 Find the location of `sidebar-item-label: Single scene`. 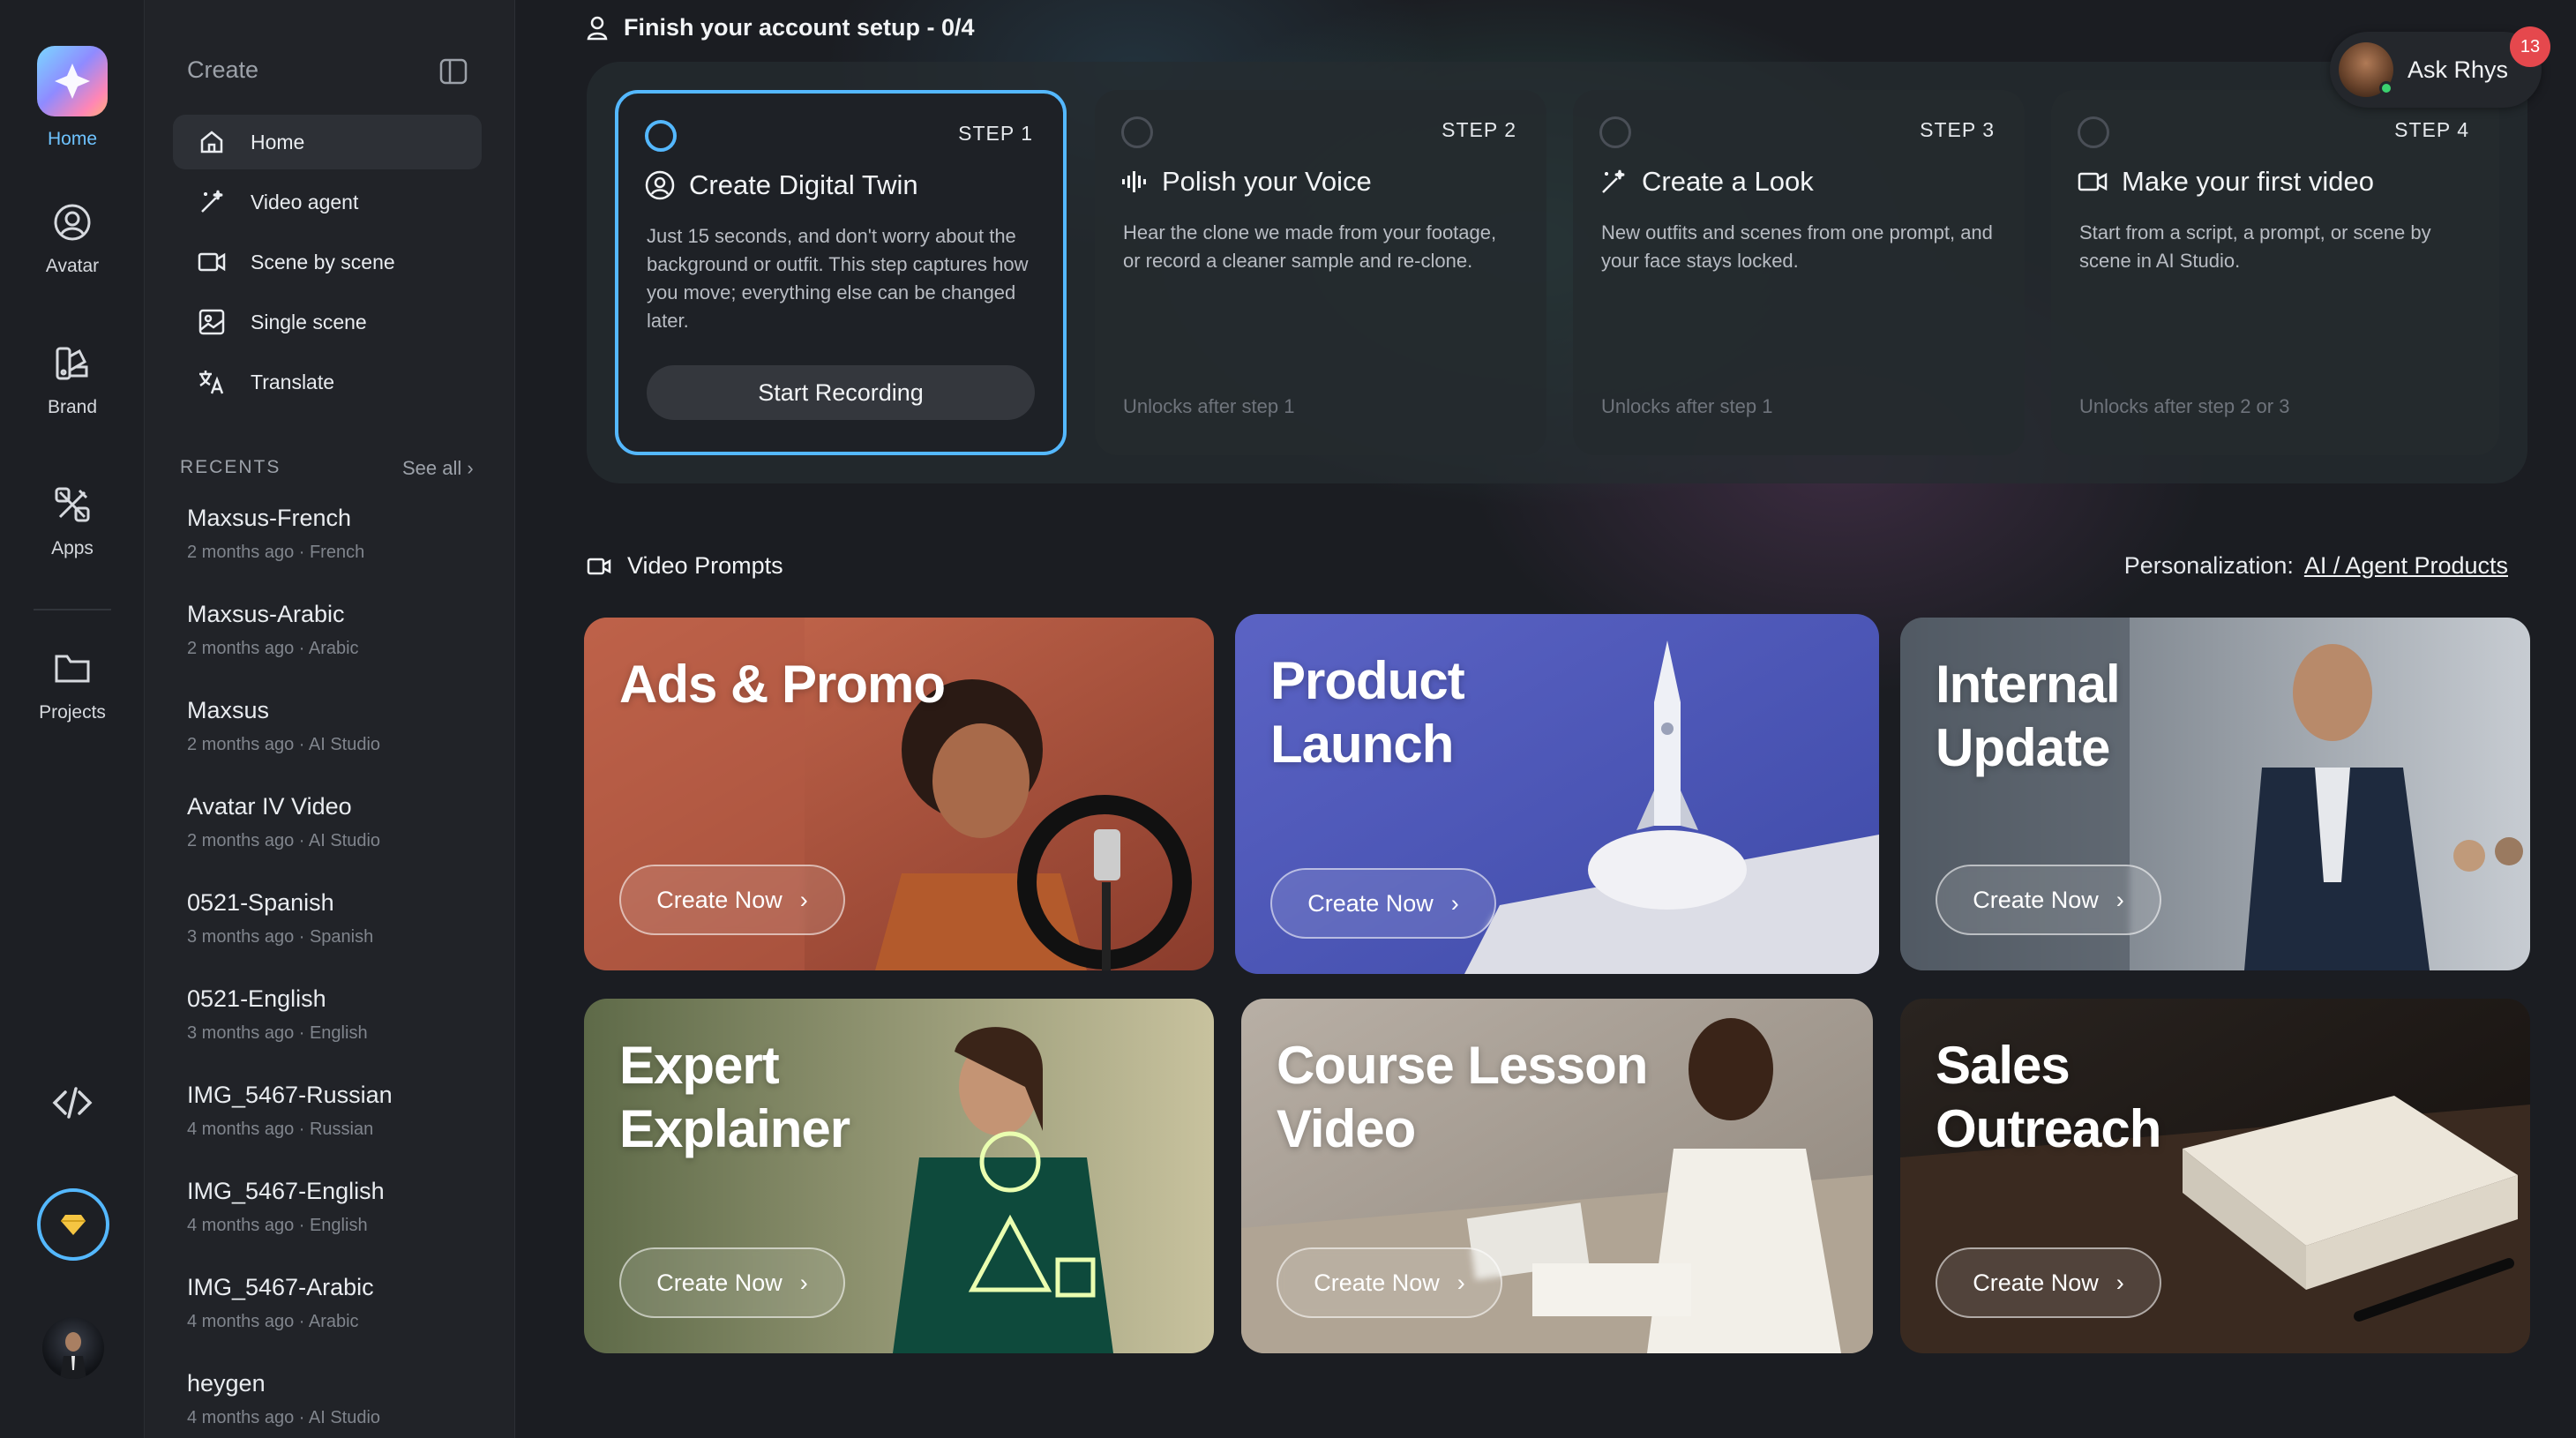

sidebar-item-label: Single scene is located at coordinates (309, 321).